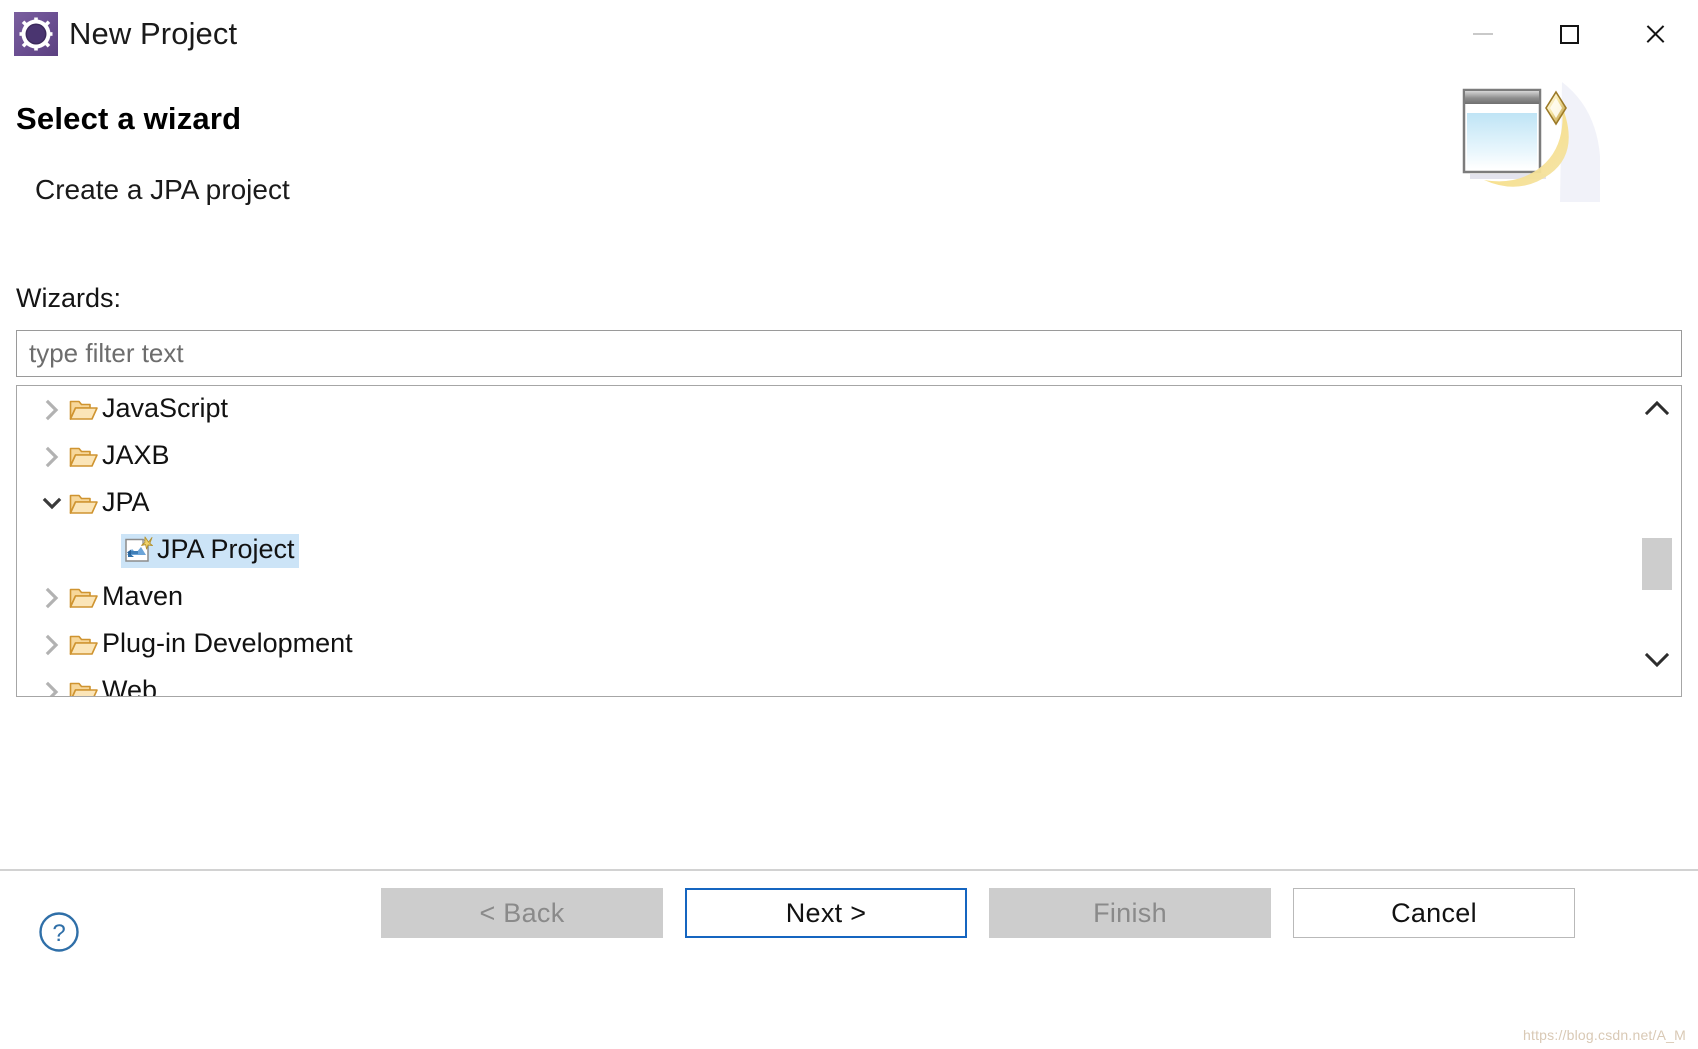 The width and height of the screenshot is (1698, 1049). Describe the element at coordinates (826, 913) in the screenshot. I see `next-button: Next >` at that location.